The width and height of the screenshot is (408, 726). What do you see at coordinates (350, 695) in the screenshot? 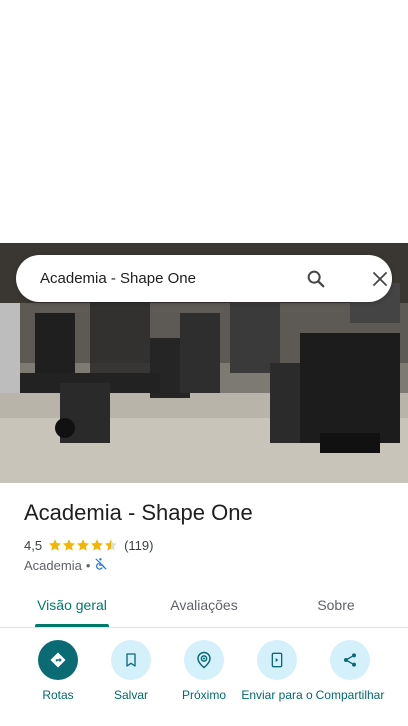
I see `share-label: Compartilhar` at bounding box center [350, 695].